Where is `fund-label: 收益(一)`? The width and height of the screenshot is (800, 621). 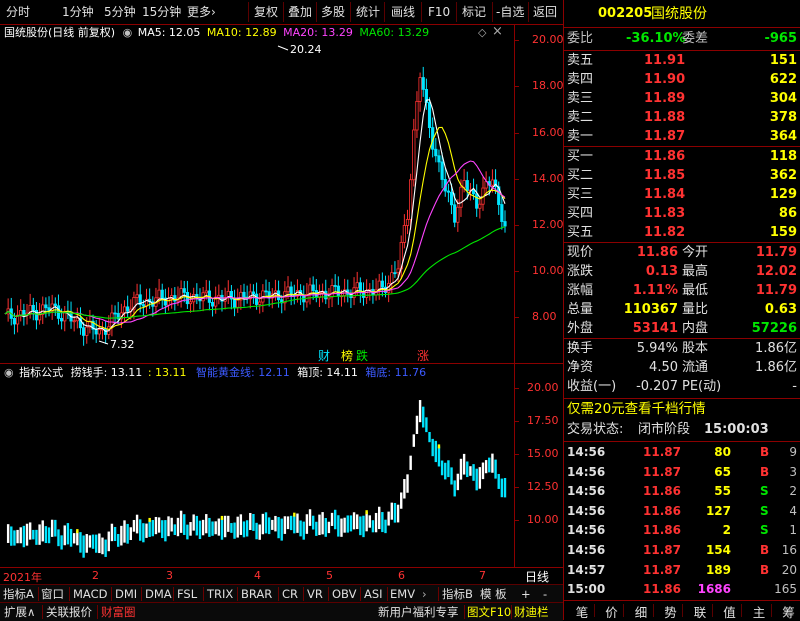
fund-label: 收益(一) is located at coordinates (591, 386).